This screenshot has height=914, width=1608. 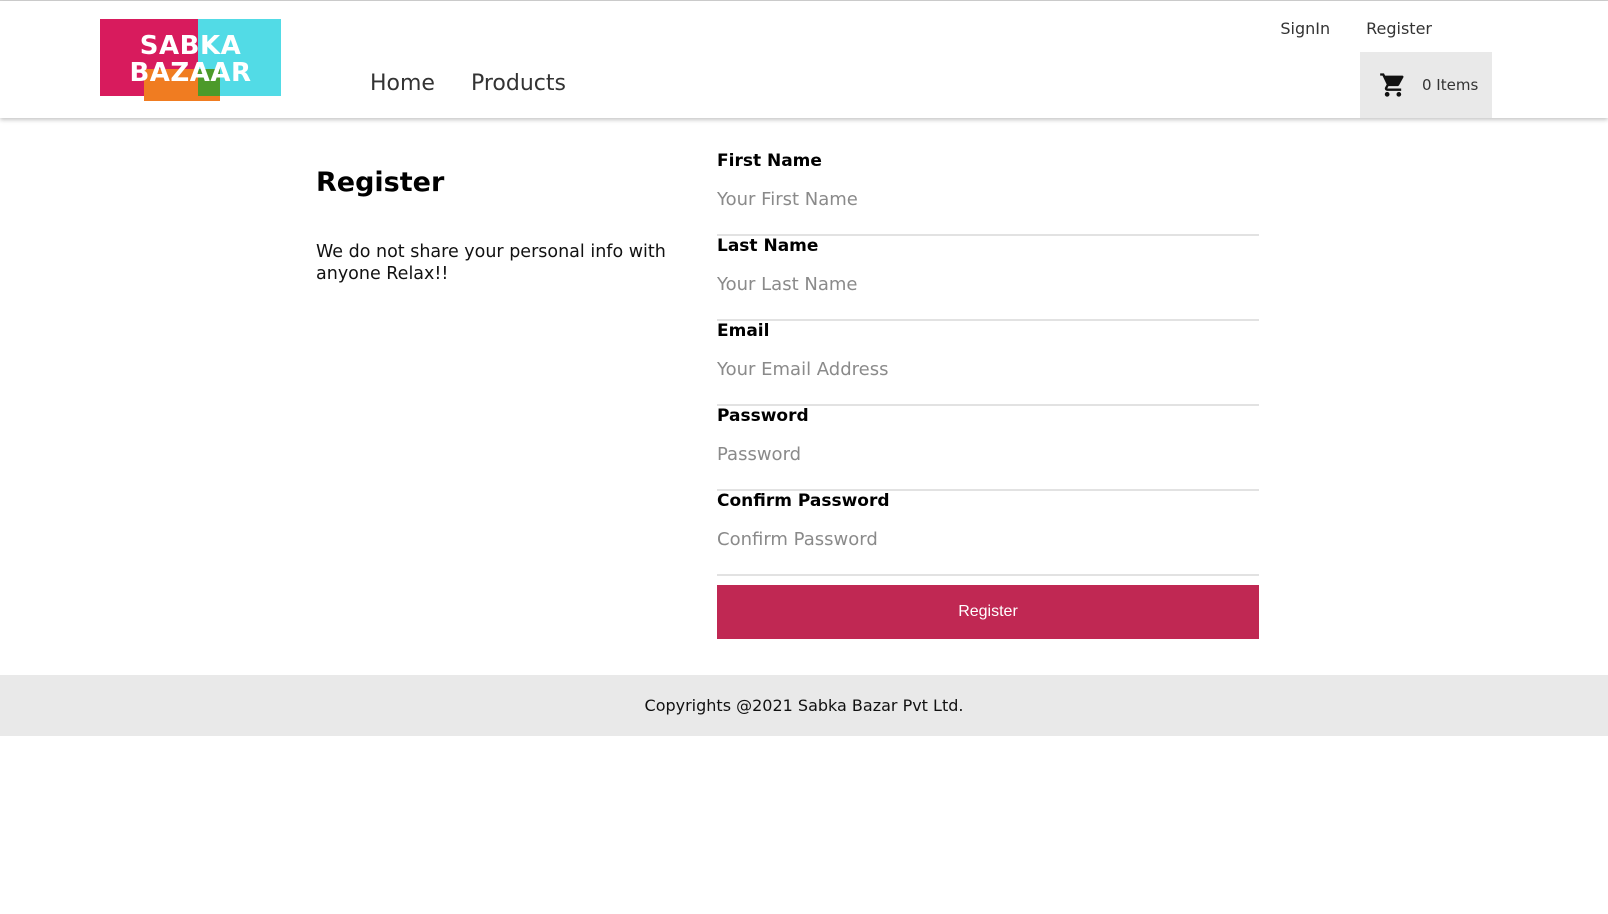 I want to click on brand-logo: SABKA BAZAAR, so click(x=190, y=60).